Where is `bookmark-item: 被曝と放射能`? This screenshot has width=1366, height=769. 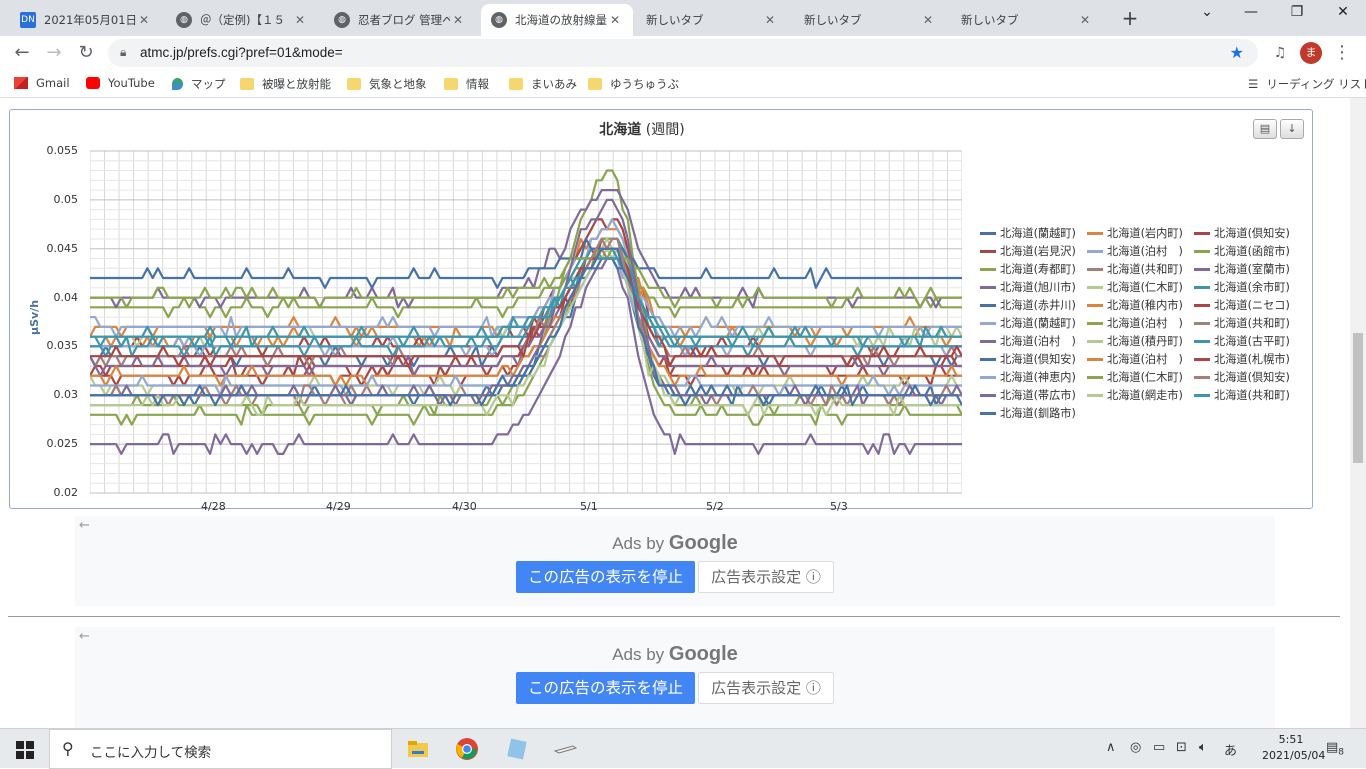 bookmark-item: 被曝と放射能 is located at coordinates (285, 84).